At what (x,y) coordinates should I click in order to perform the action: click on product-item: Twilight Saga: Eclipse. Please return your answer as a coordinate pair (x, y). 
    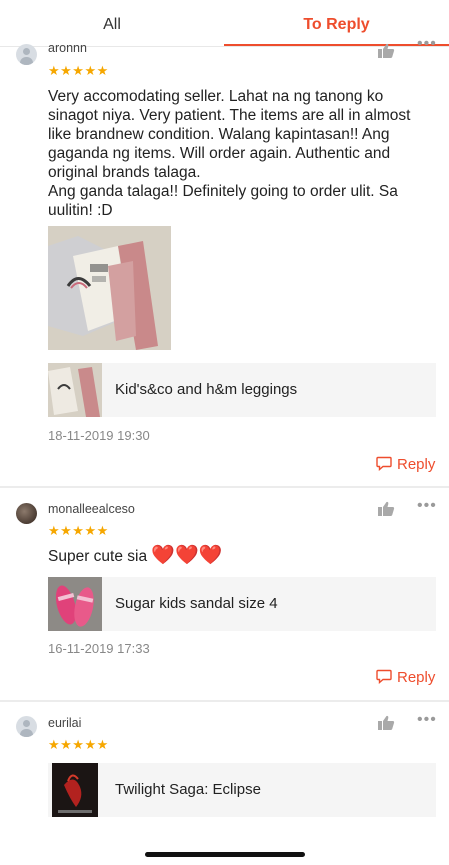
    Looking at the image, I should click on (242, 790).